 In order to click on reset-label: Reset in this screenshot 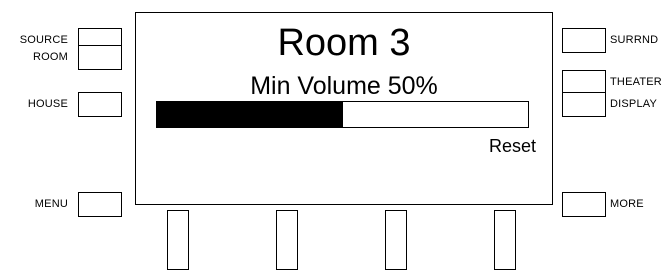, I will do `click(512, 146)`.